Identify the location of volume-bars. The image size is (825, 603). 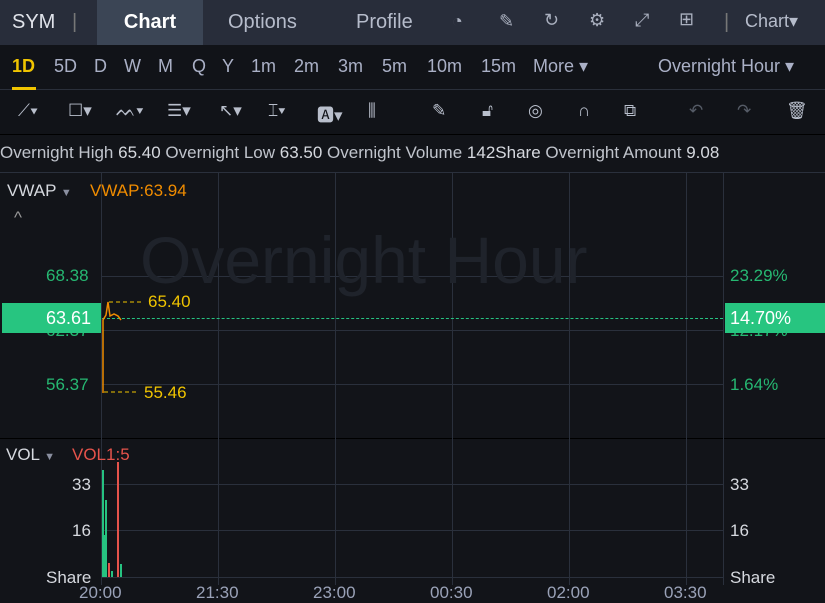
(112, 519).